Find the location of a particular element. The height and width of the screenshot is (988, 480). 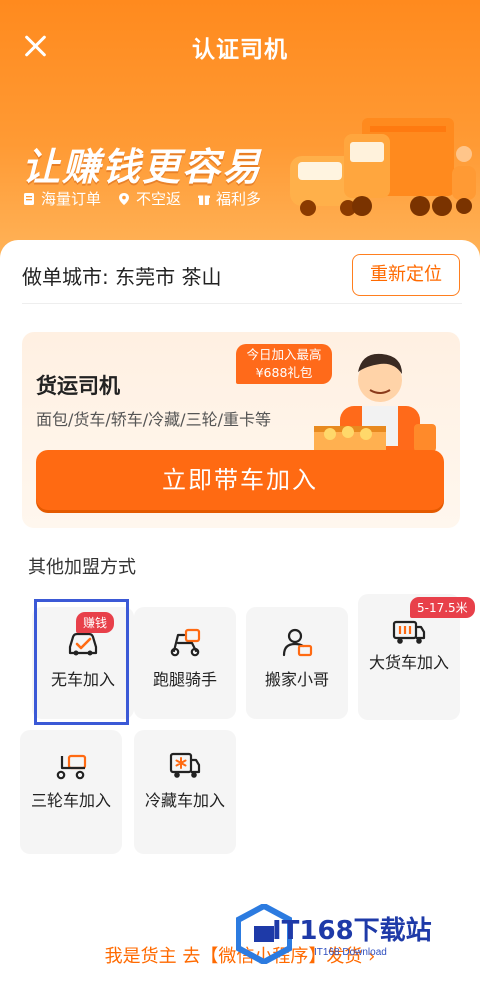

feature-label: 不空返 is located at coordinates (159, 199).